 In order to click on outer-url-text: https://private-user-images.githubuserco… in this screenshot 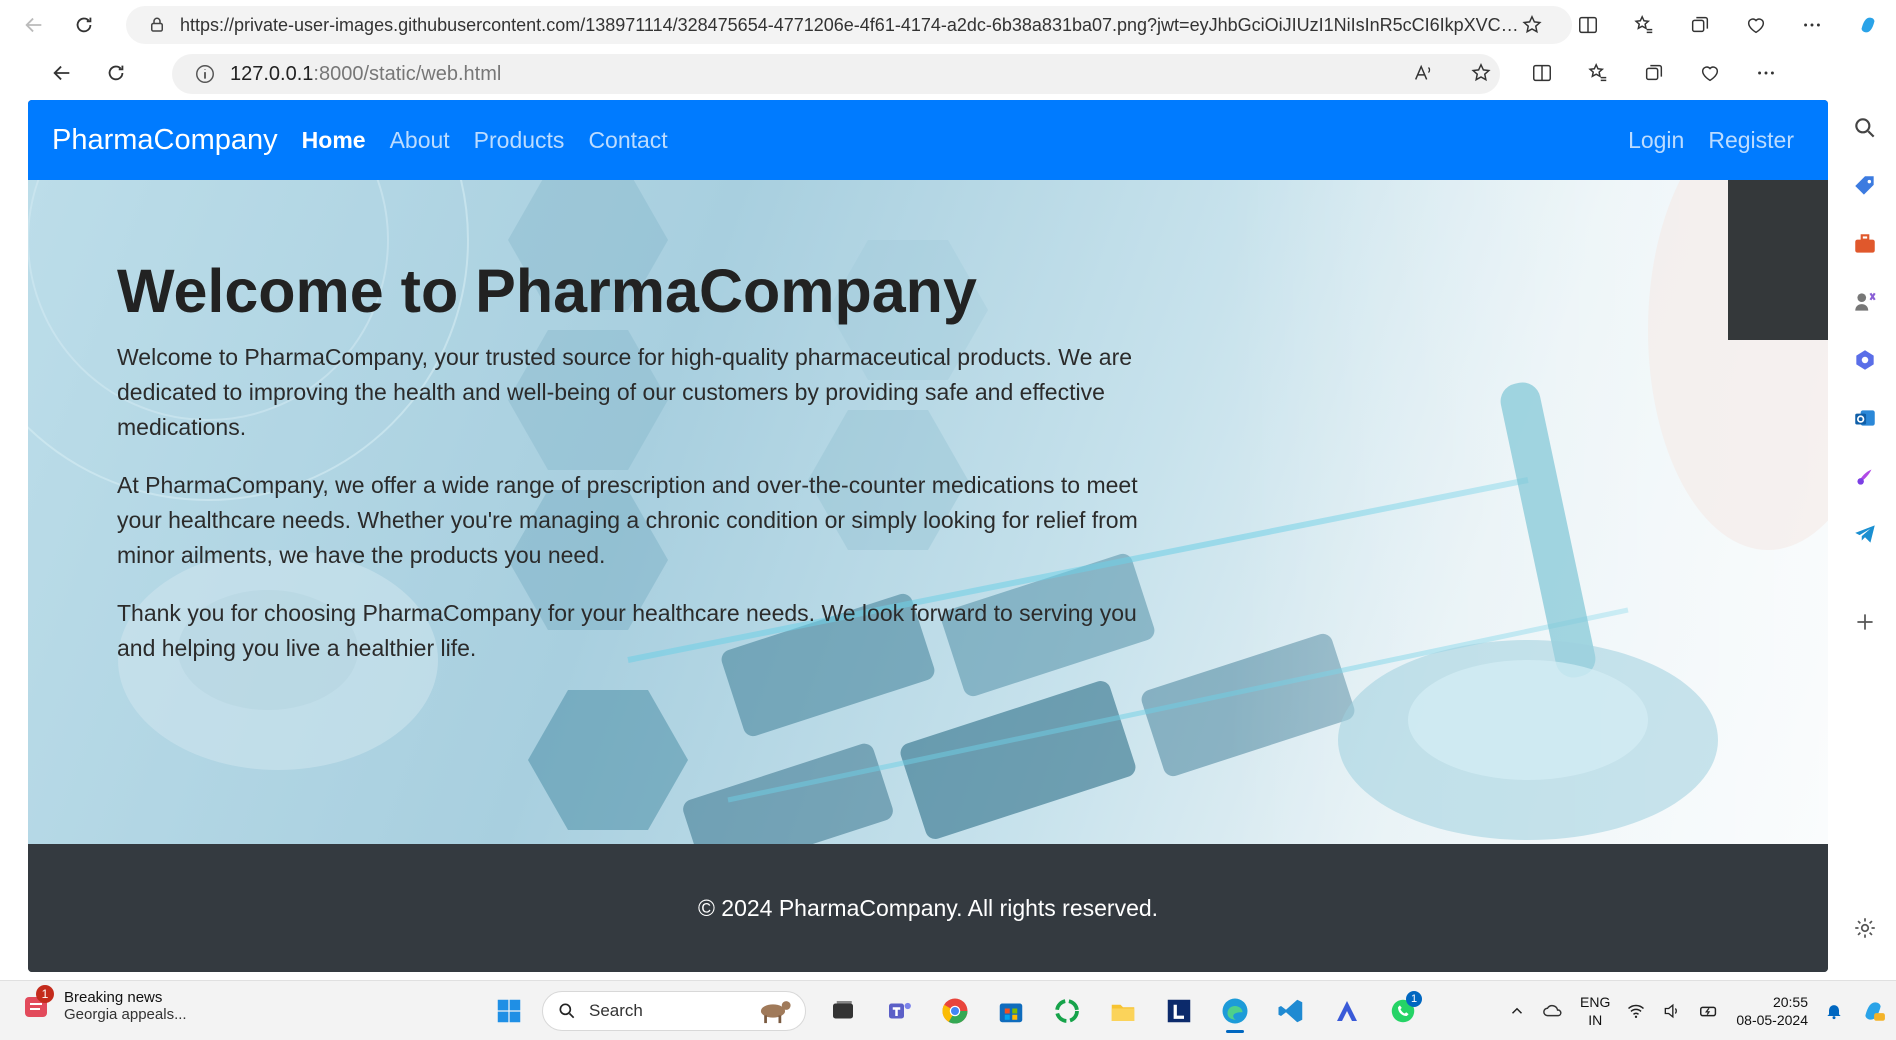, I will do `click(850, 24)`.